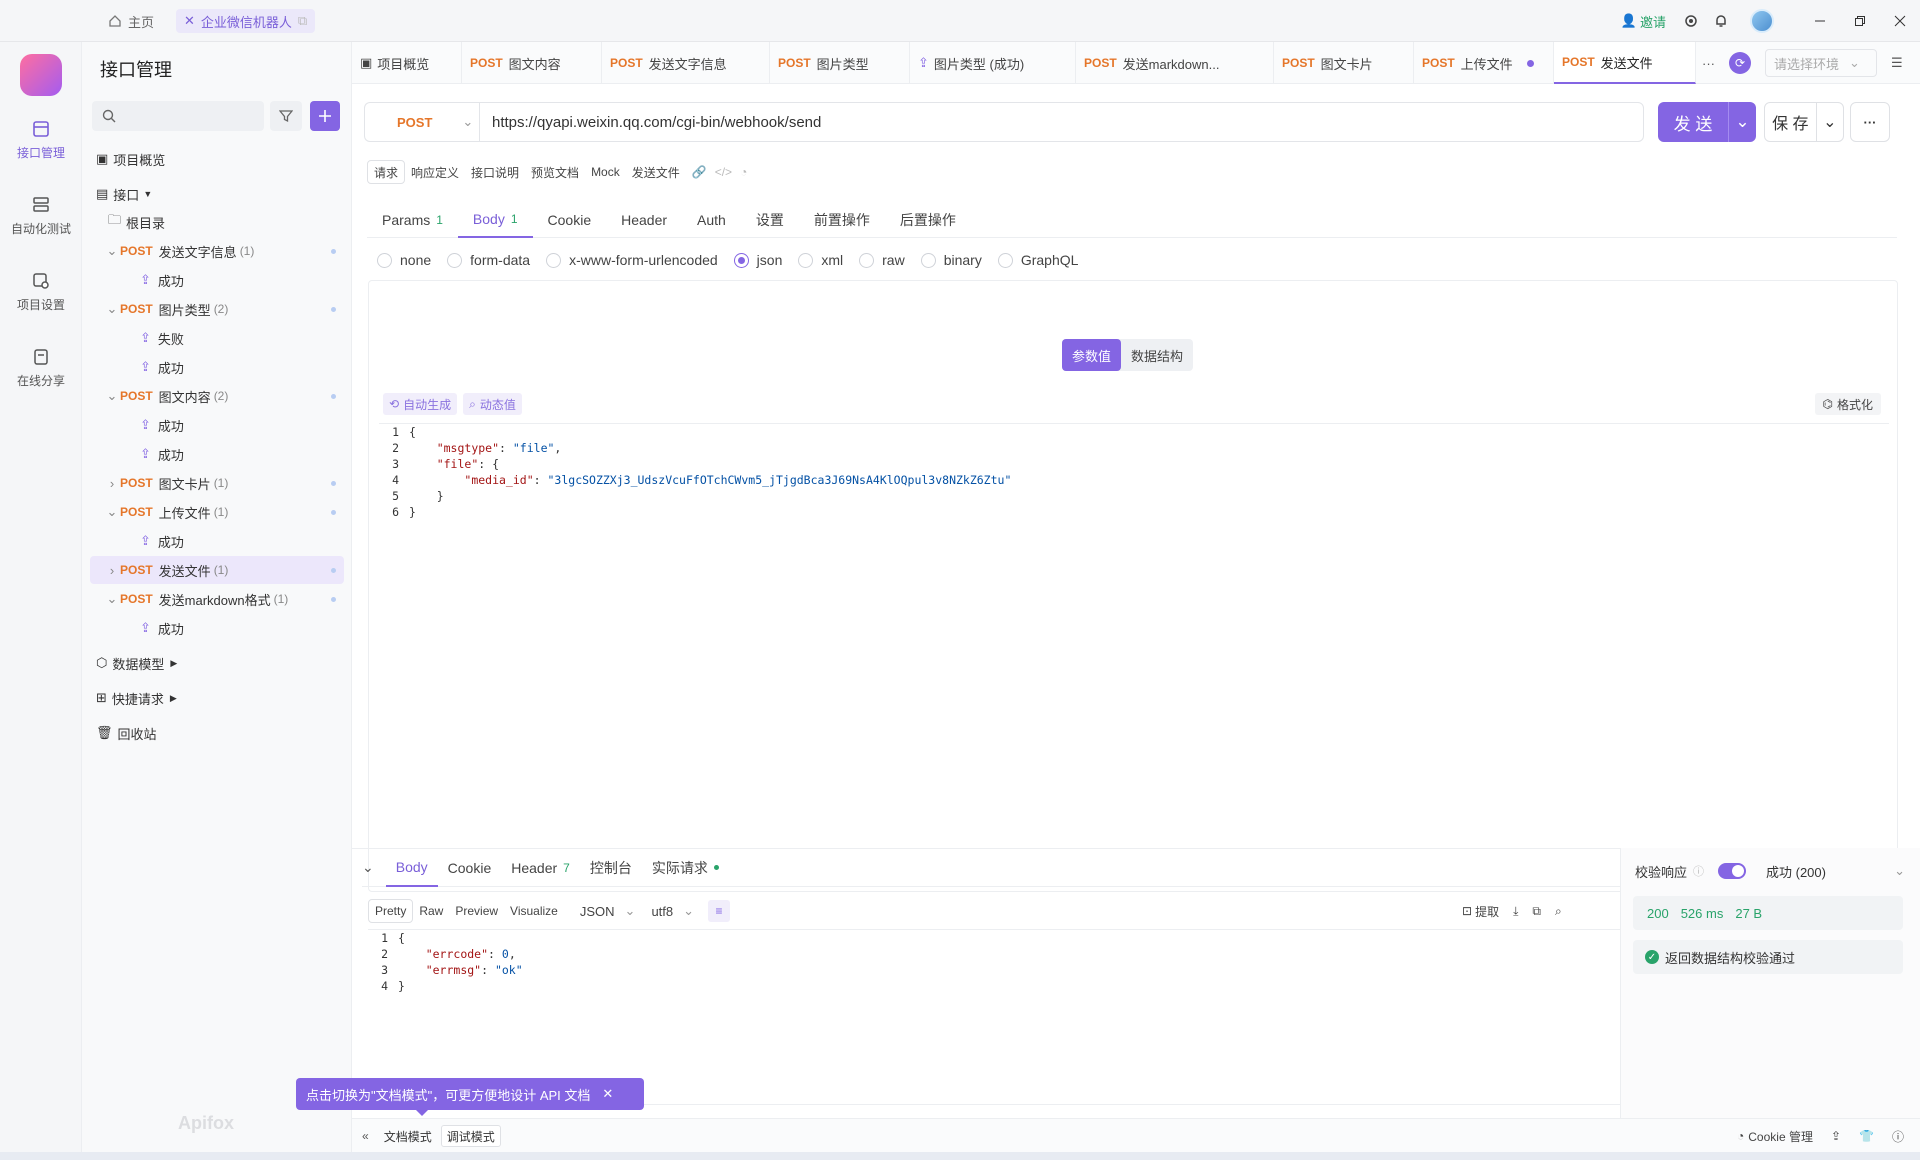  What do you see at coordinates (391, 911) in the screenshot?
I see `view-pretty: Pretty` at bounding box center [391, 911].